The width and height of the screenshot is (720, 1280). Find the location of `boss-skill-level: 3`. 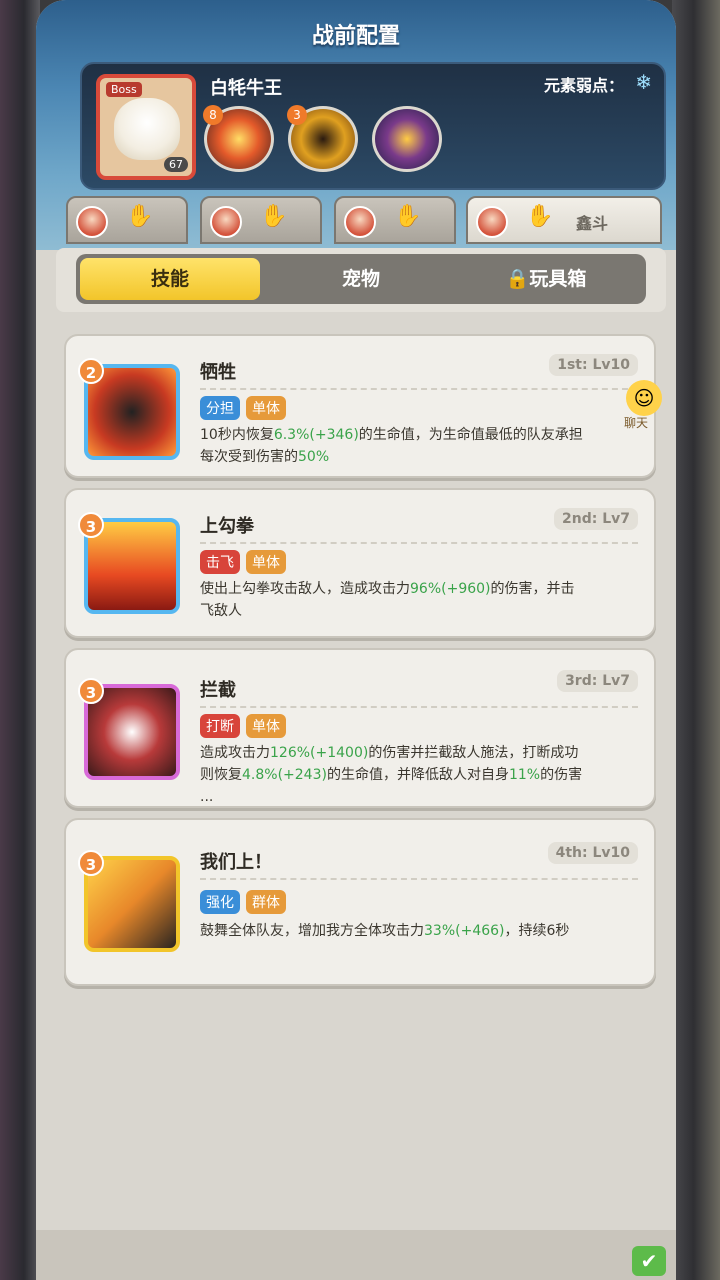

boss-skill-level: 3 is located at coordinates (297, 115).